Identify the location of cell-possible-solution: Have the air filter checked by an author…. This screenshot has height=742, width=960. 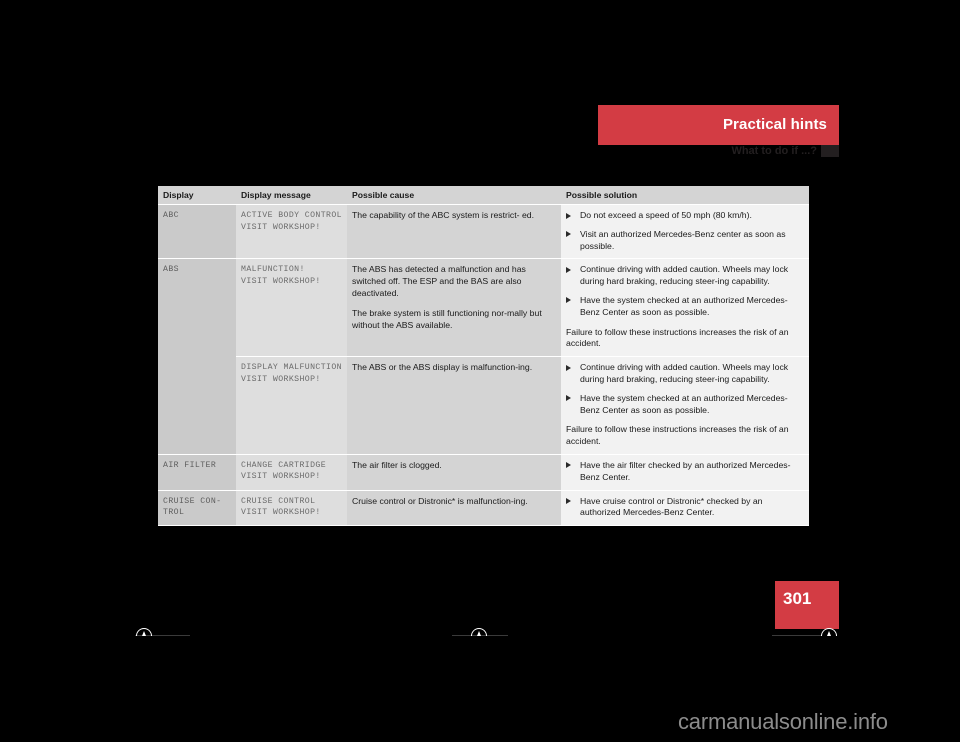
(685, 472).